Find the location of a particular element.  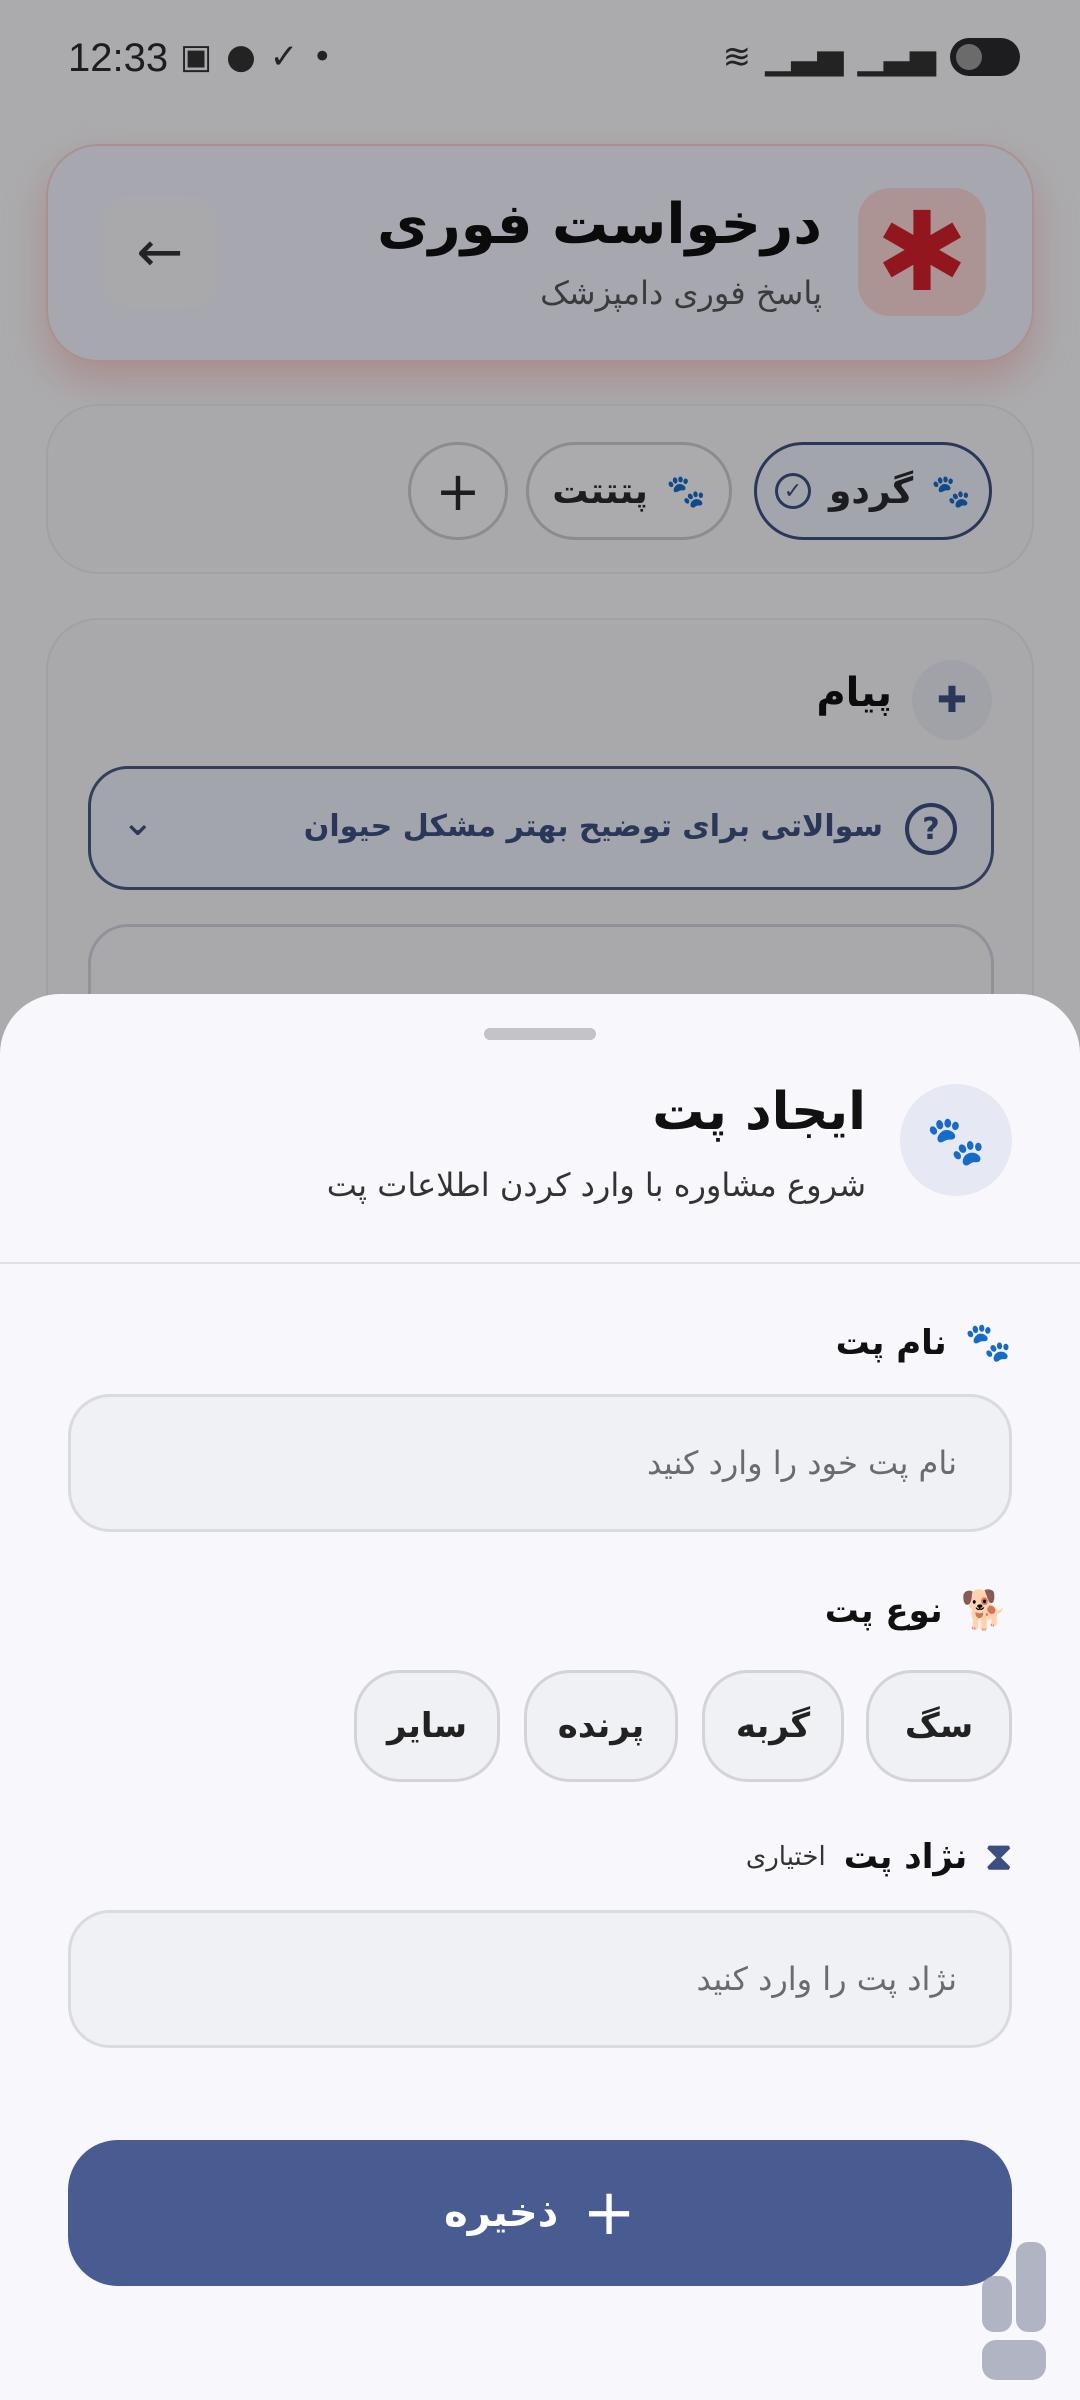

plus-icon: + is located at coordinates (609, 2213).